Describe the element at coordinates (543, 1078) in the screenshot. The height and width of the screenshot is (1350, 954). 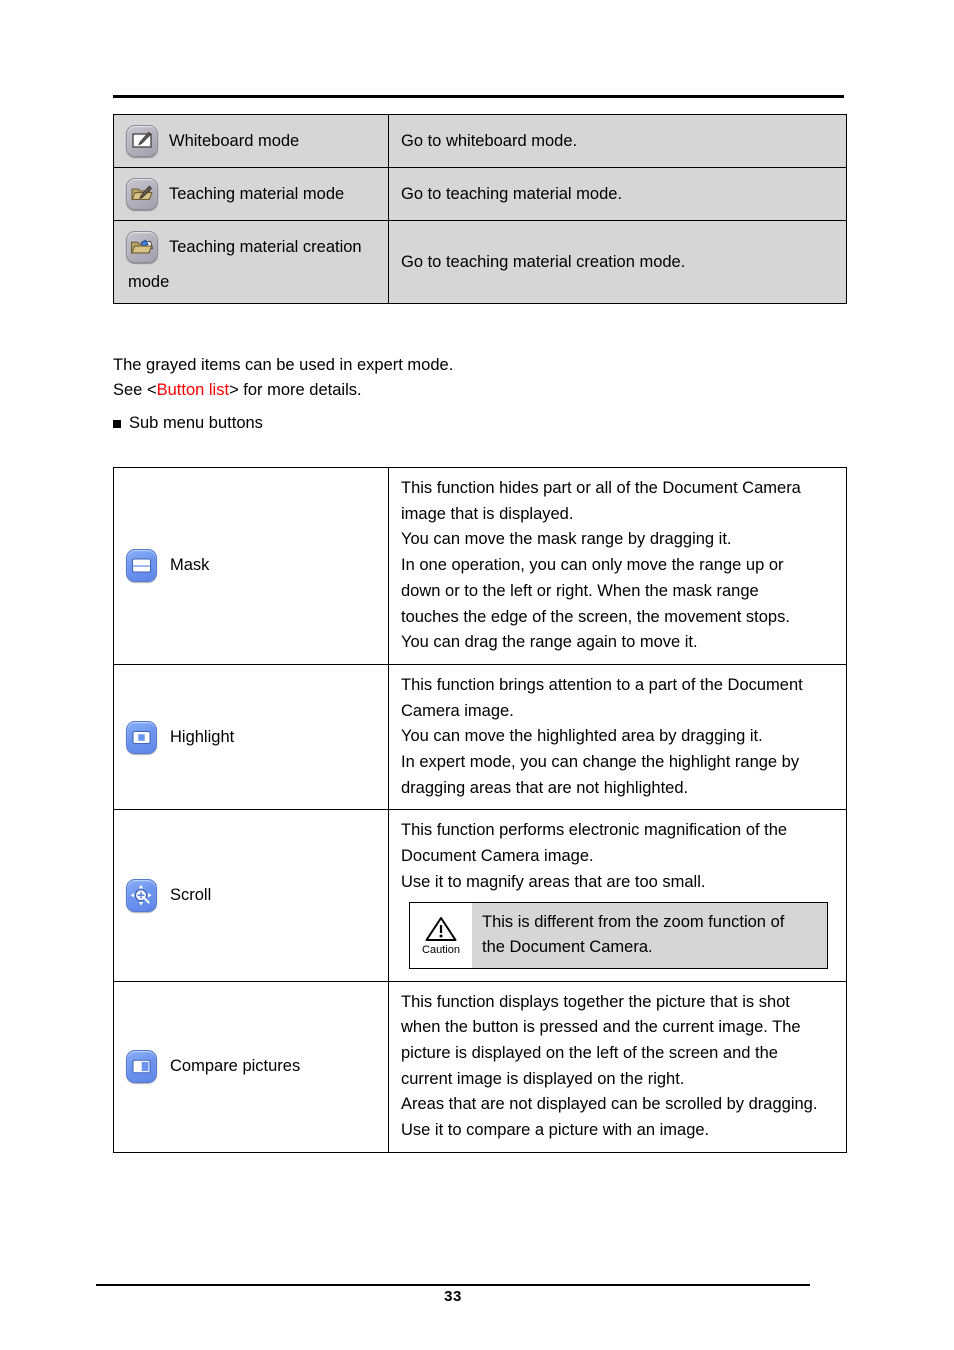
I see `desc-line: current image is displayed on the right.` at that location.